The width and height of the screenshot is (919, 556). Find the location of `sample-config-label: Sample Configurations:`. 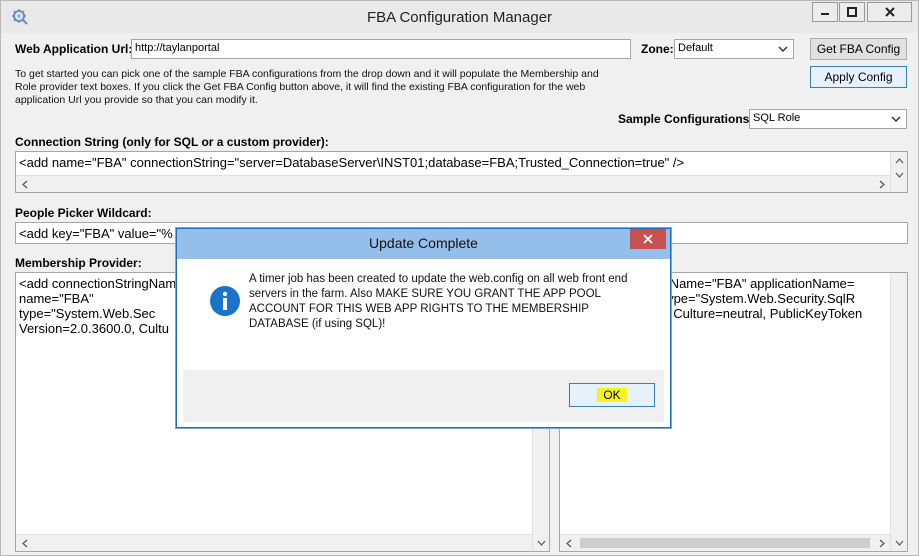

sample-config-label: Sample Configurations: is located at coordinates (686, 119).